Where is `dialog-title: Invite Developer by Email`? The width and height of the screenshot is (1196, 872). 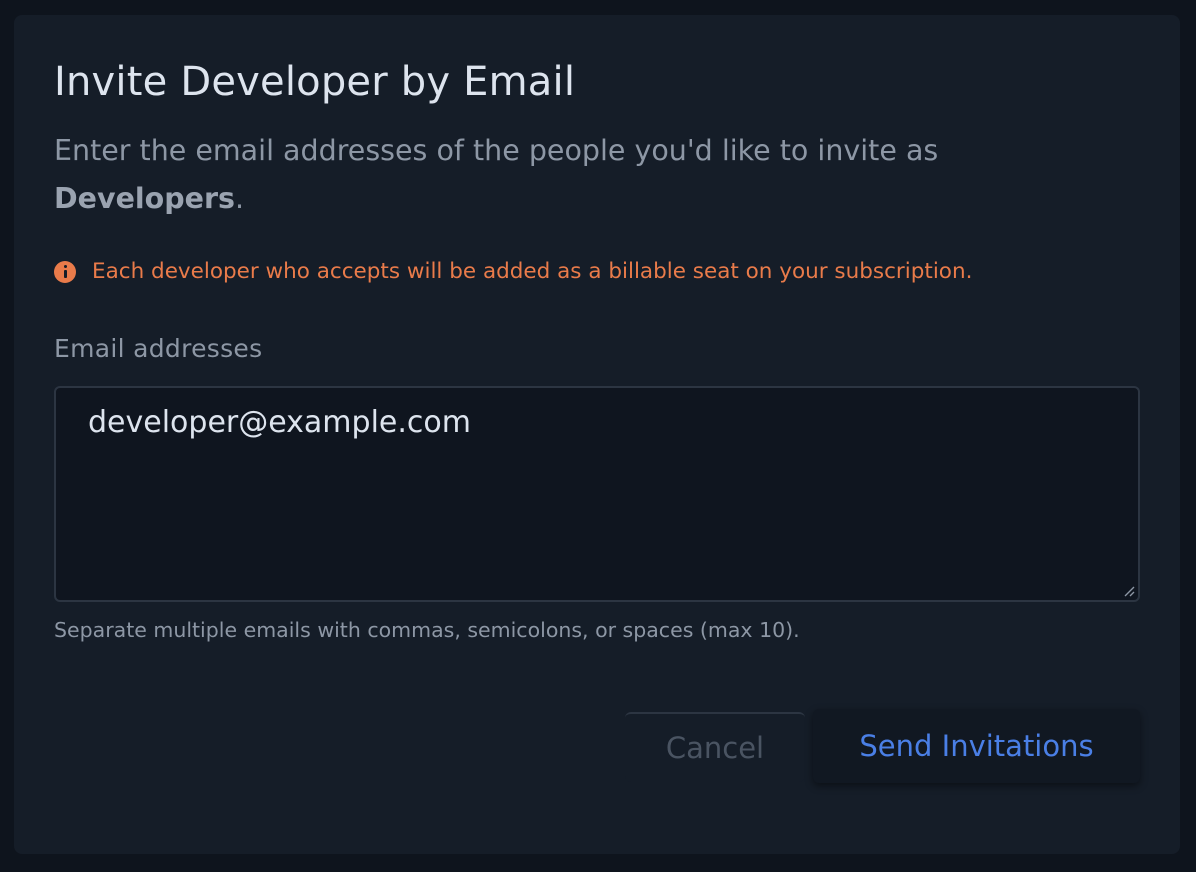
dialog-title: Invite Developer by Email is located at coordinates (315, 82).